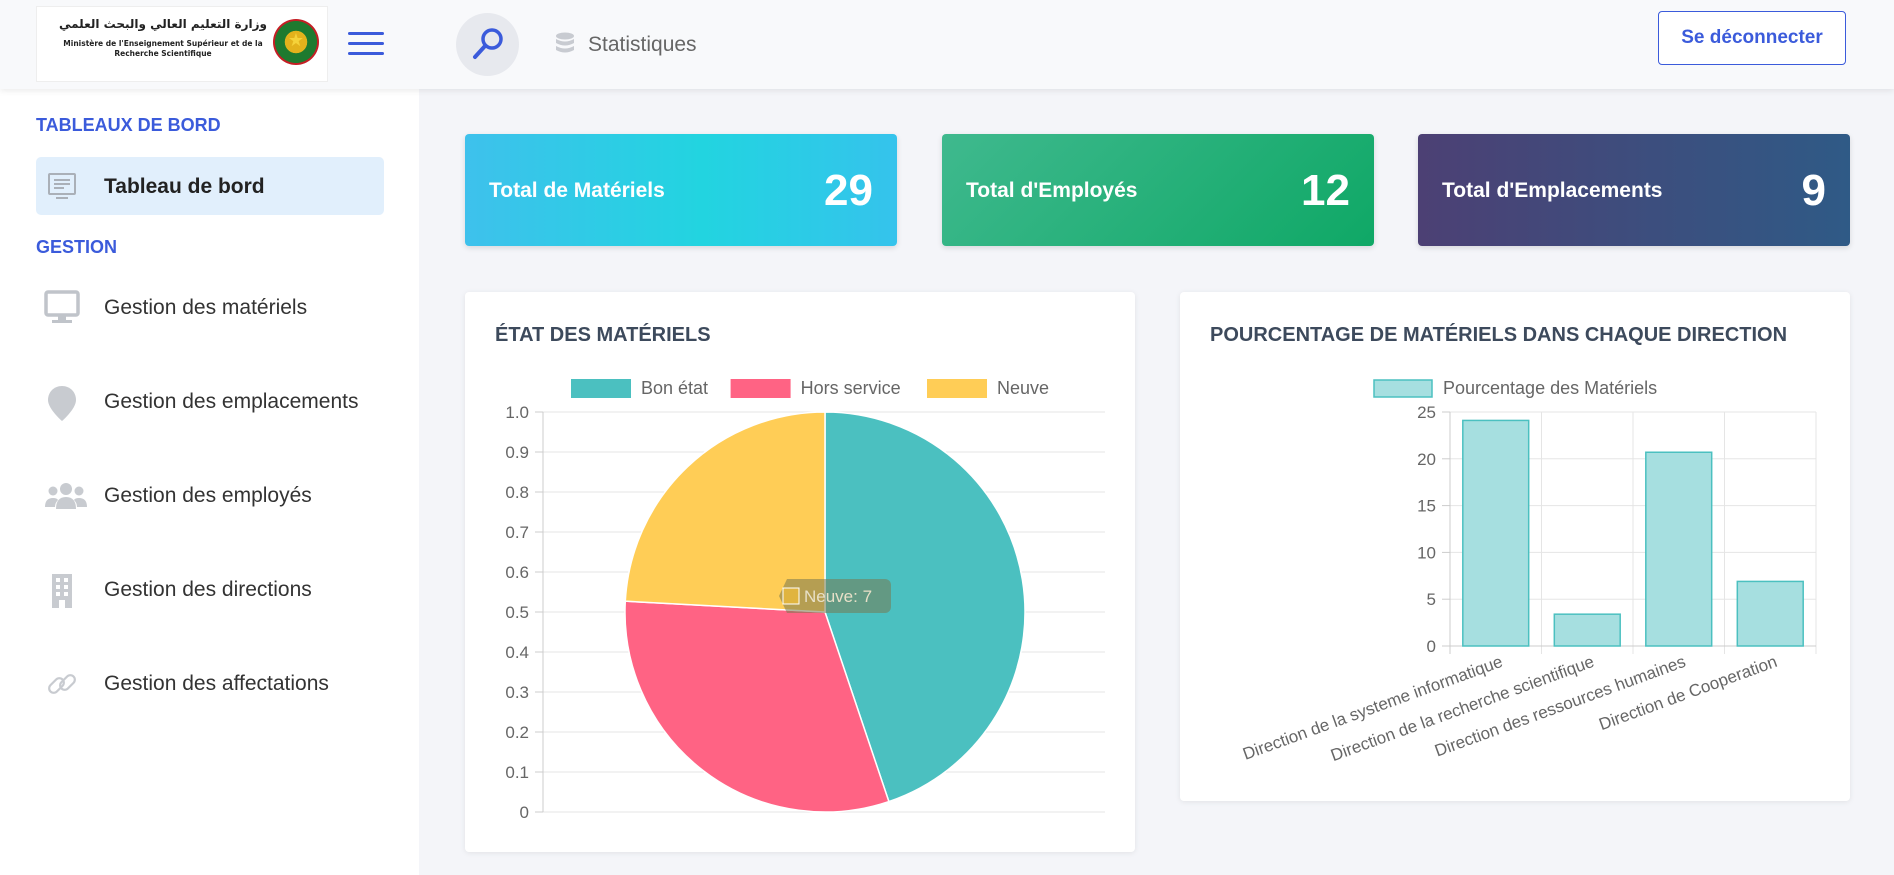  Describe the element at coordinates (851, 388) in the screenshot. I see `legend-label: Hors service` at that location.